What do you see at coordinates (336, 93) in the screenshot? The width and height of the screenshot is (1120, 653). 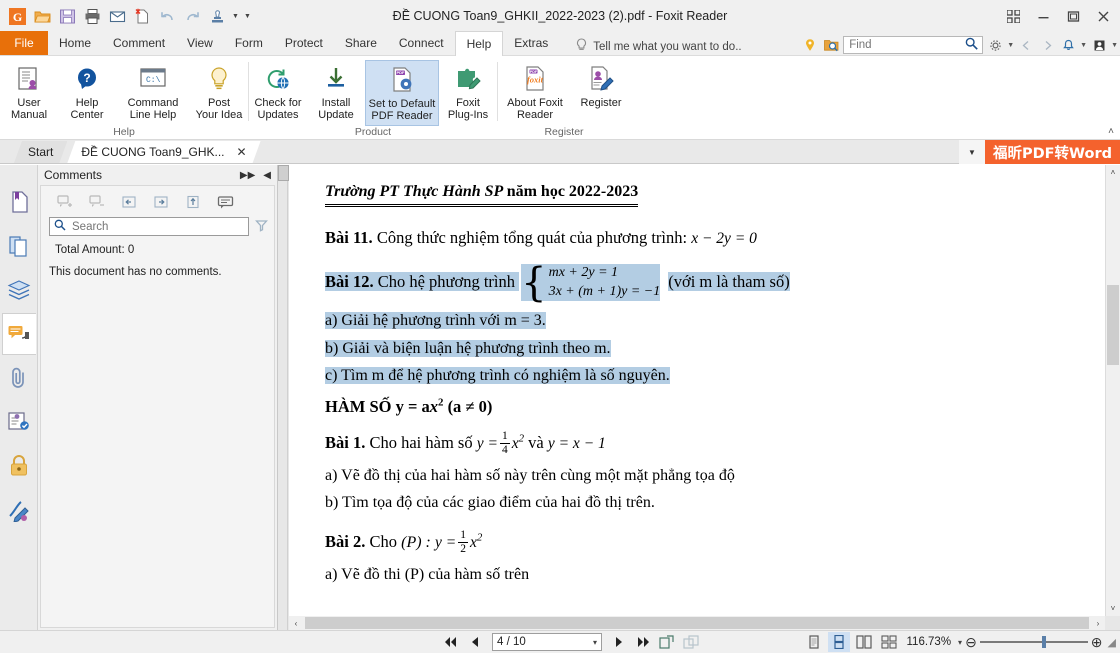 I see `install-update-button: Install Update` at bounding box center [336, 93].